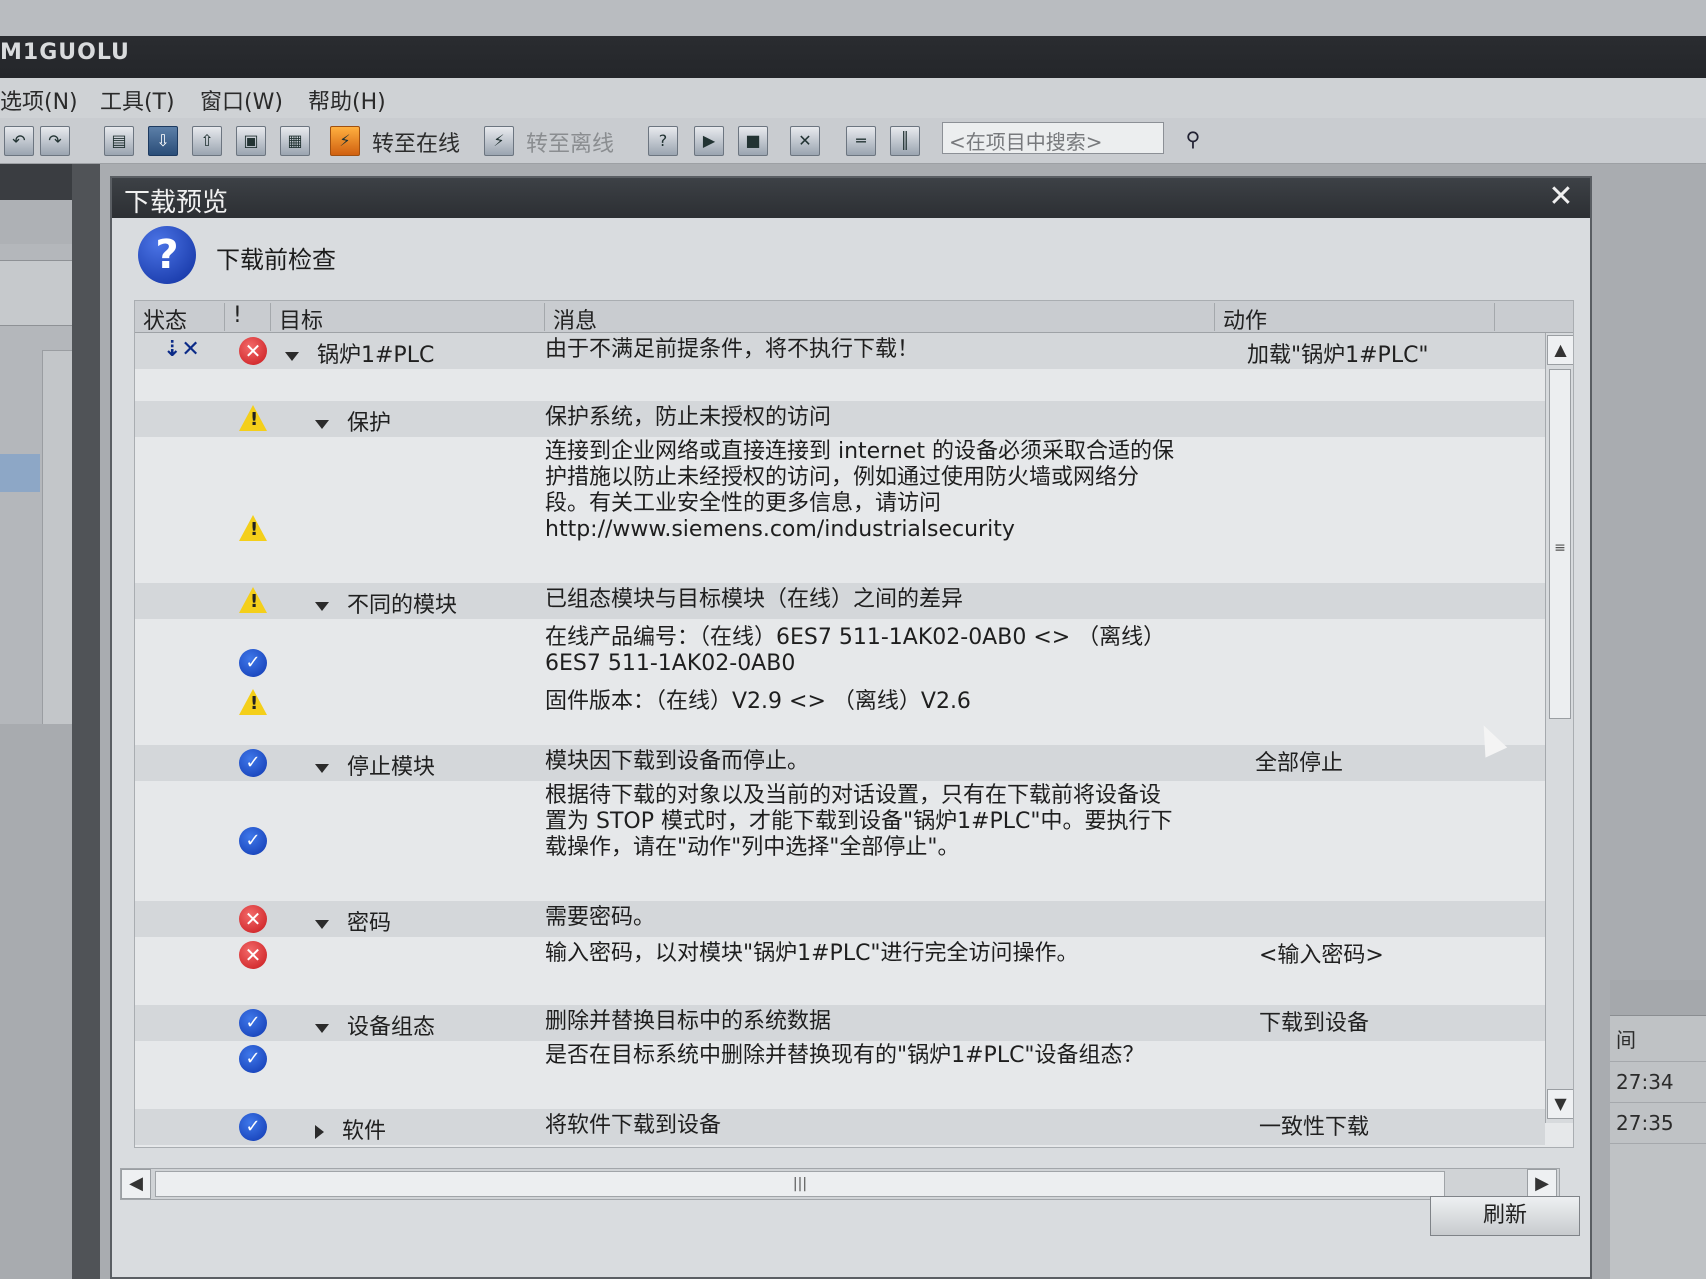  I want to click on scroll-left-icon: ◀, so click(136, 1184).